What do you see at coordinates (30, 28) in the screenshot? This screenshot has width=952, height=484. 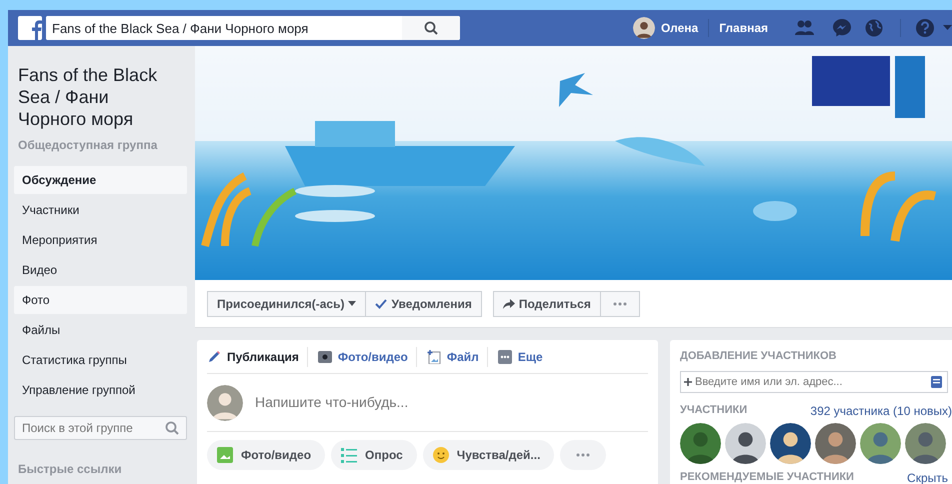 I see `facebook-logo` at bounding box center [30, 28].